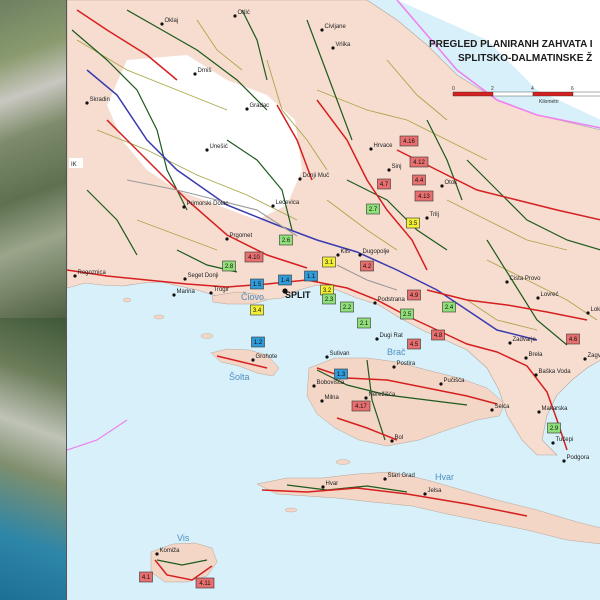  What do you see at coordinates (548, 102) in the screenshot?
I see `scale-unit: Kilometri` at bounding box center [548, 102].